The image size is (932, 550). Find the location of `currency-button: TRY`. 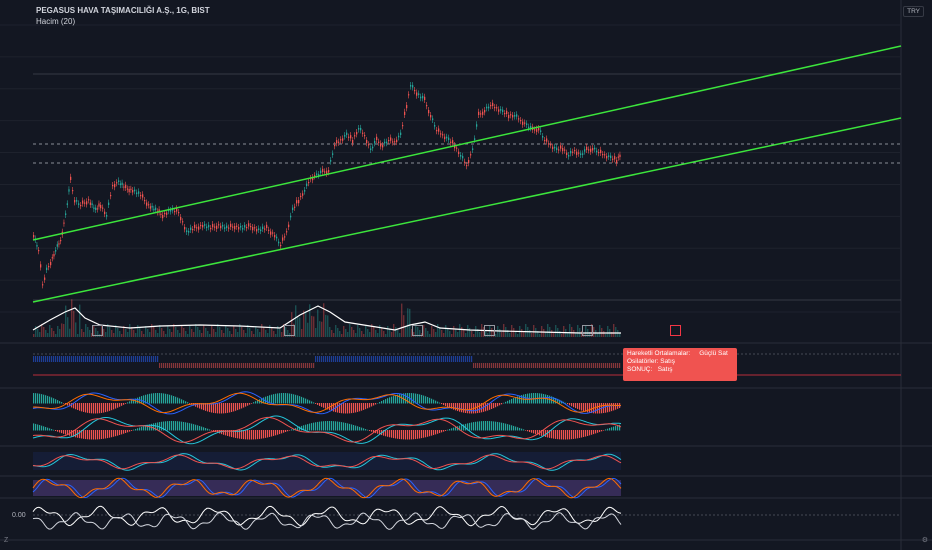

currency-button: TRY is located at coordinates (913, 11).